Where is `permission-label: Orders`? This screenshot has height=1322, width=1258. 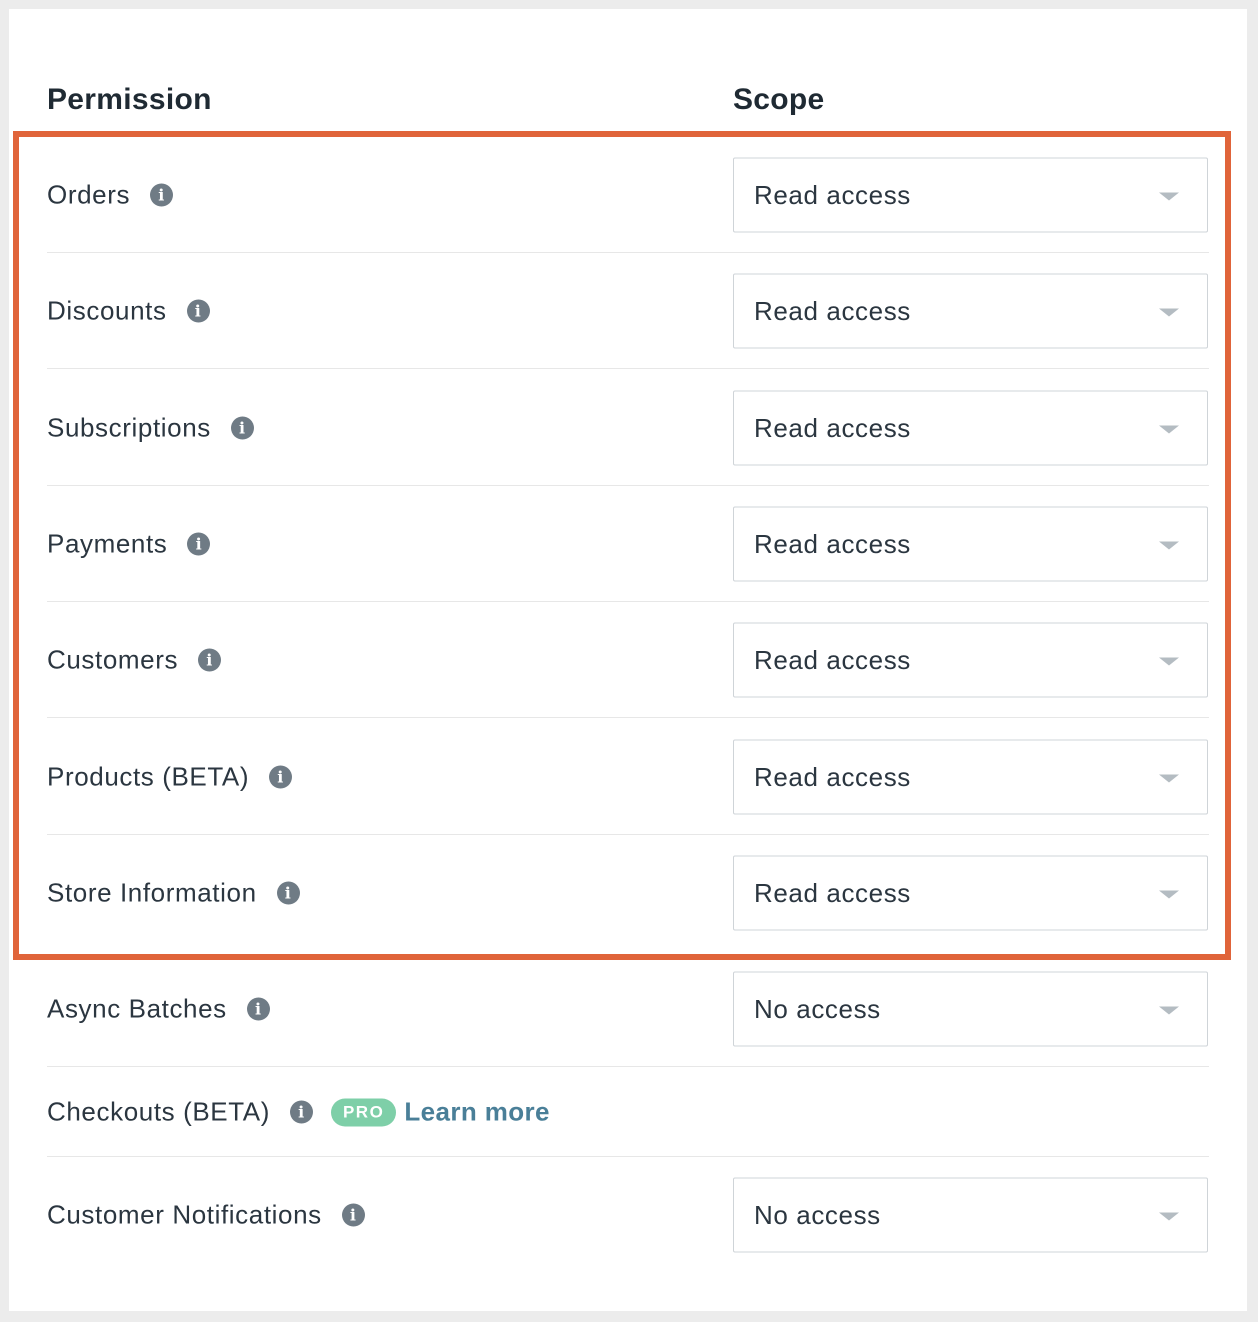 permission-label: Orders is located at coordinates (89, 194).